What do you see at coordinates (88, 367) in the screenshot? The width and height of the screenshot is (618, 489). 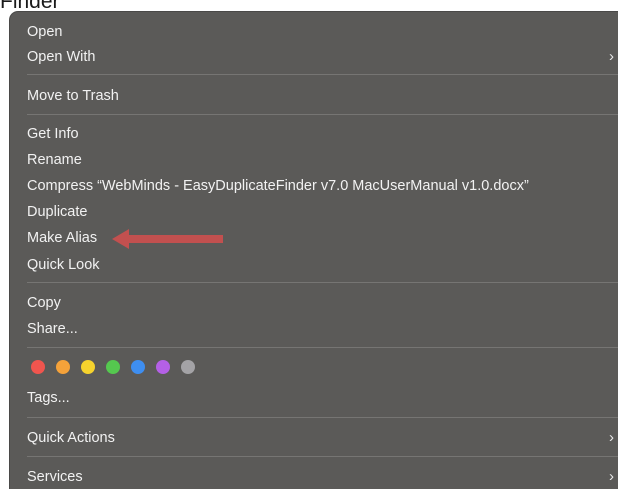 I see `tag-yellow-dot` at bounding box center [88, 367].